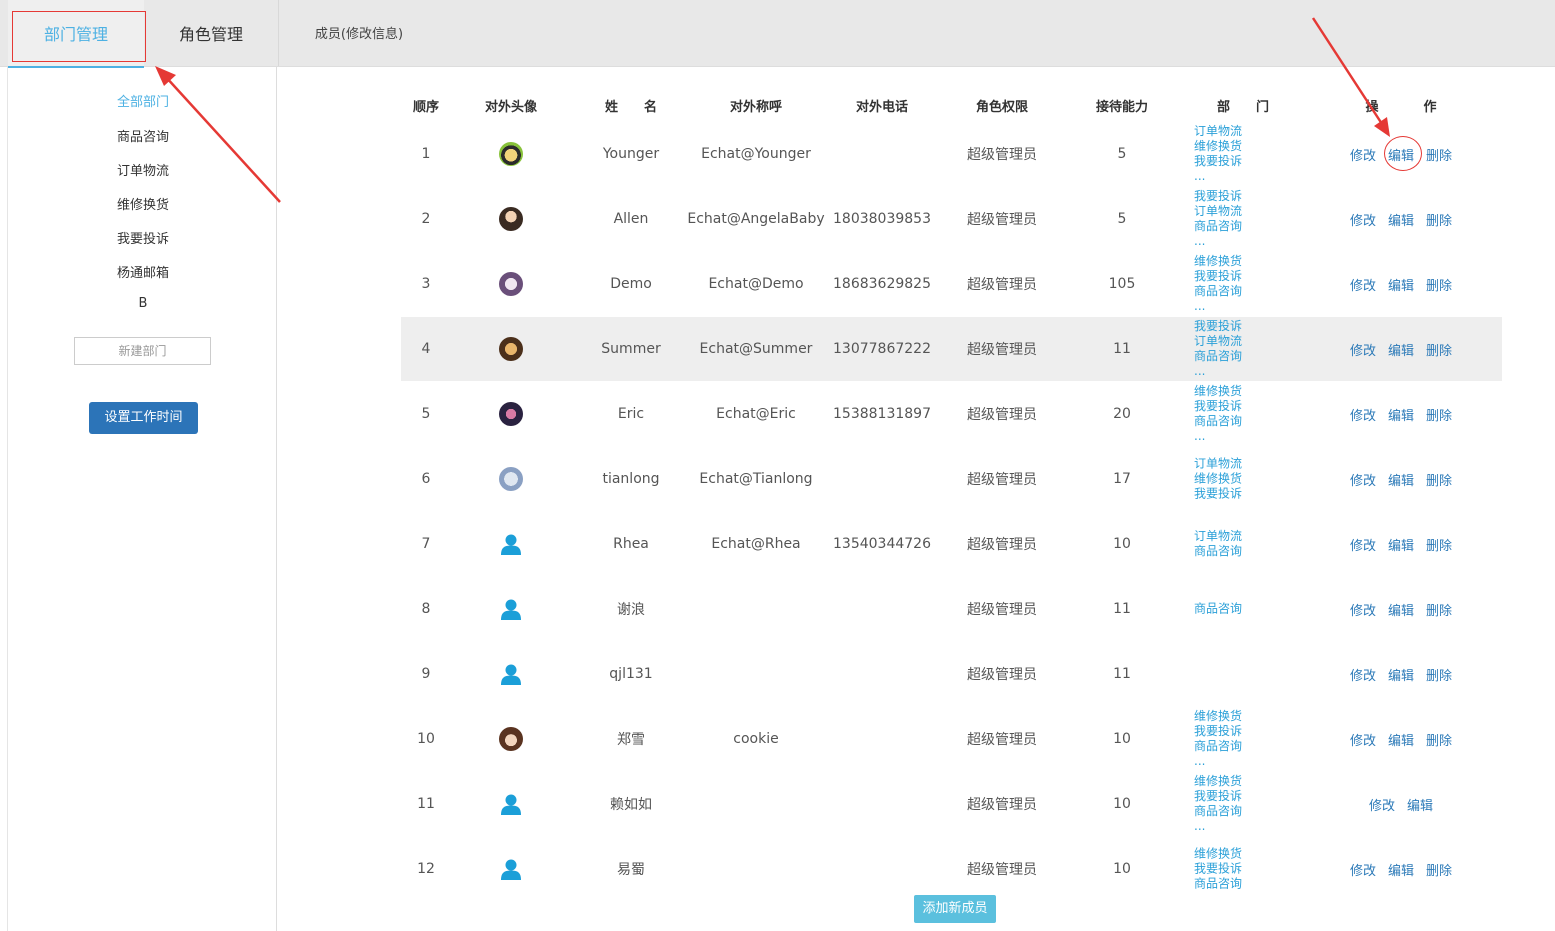 The width and height of the screenshot is (1555, 931). I want to click on sidebar-item-b: B, so click(143, 303).